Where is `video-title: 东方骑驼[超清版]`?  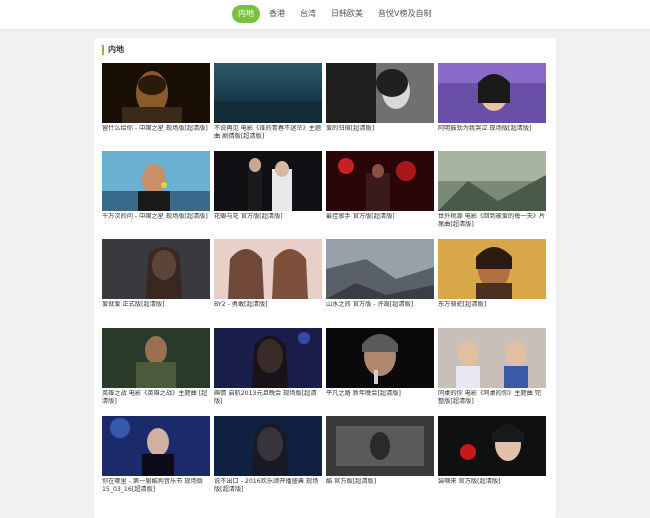 video-title: 东方骑驼[超清版] is located at coordinates (492, 305).